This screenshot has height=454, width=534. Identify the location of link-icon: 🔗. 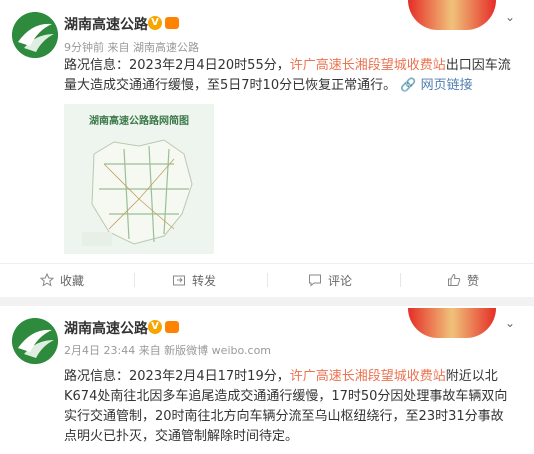
(408, 85).